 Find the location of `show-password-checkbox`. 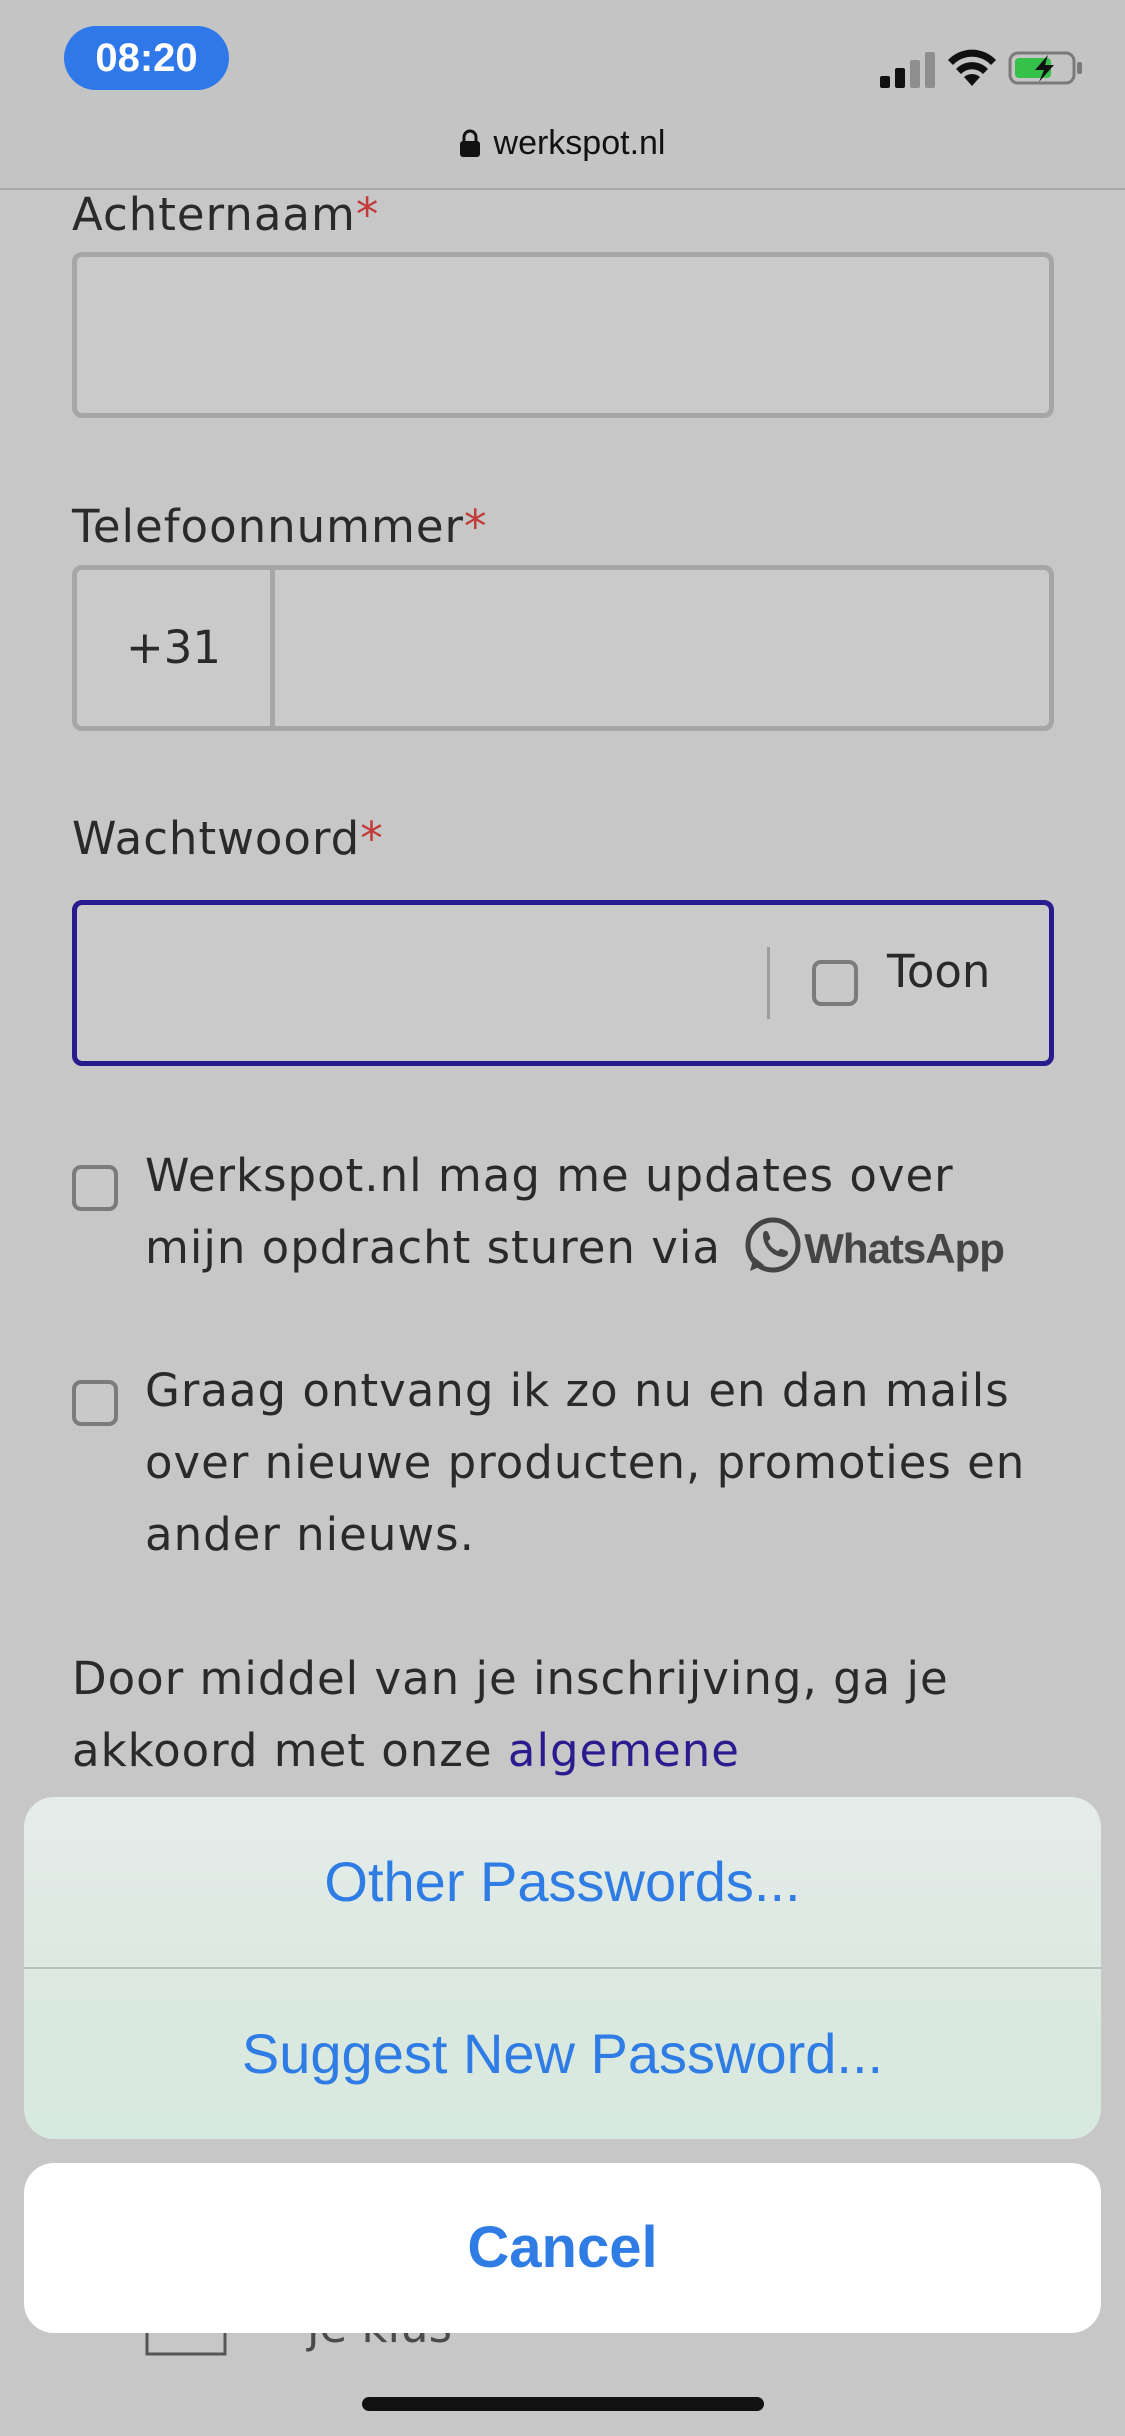

show-password-checkbox is located at coordinates (835, 983).